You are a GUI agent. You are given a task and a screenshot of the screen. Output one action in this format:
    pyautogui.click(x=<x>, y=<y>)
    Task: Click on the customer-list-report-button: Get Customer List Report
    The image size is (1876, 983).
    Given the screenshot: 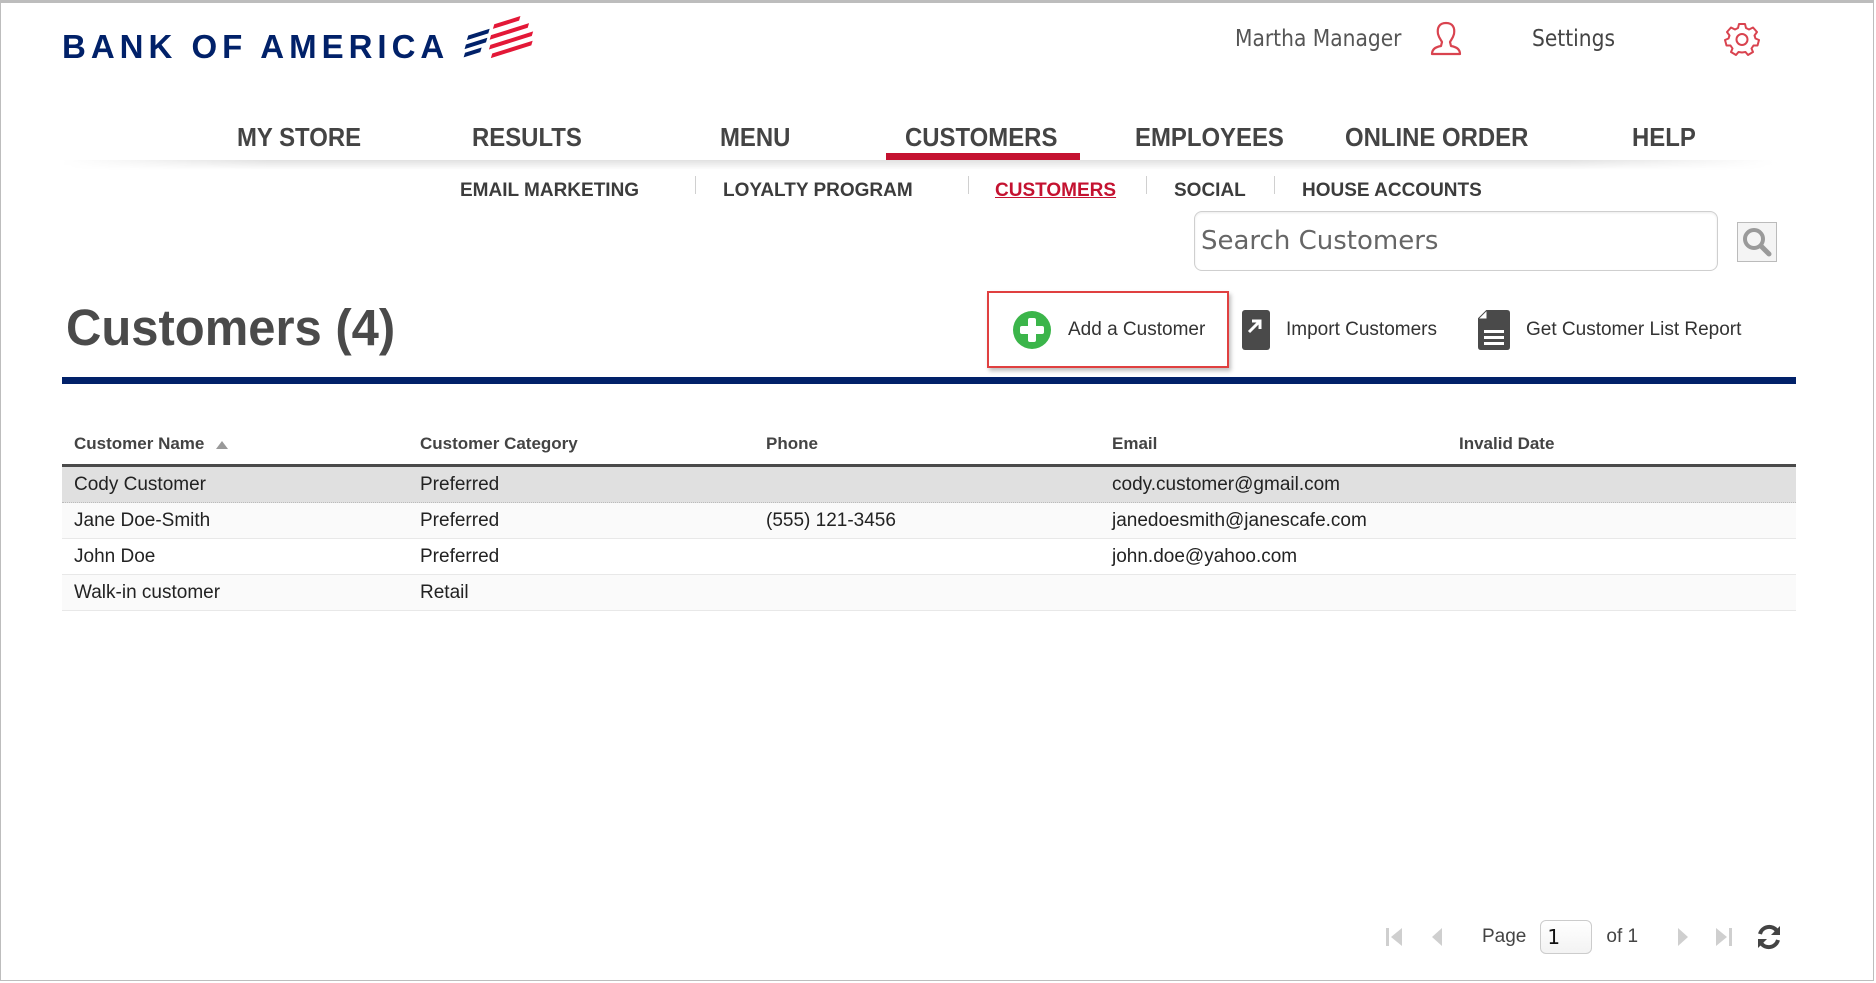 What is the action you would take?
    pyautogui.click(x=1609, y=330)
    